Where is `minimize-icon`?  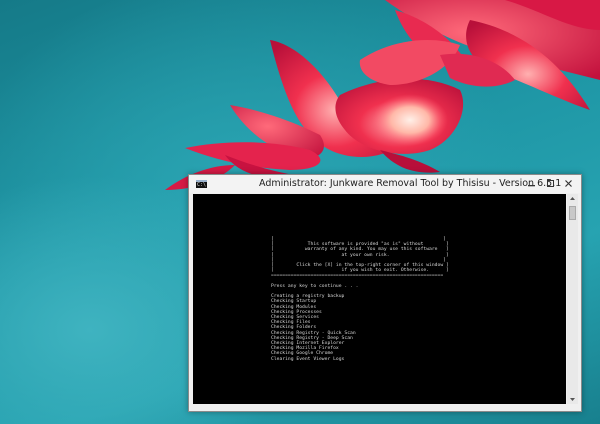 minimize-icon is located at coordinates (531, 186).